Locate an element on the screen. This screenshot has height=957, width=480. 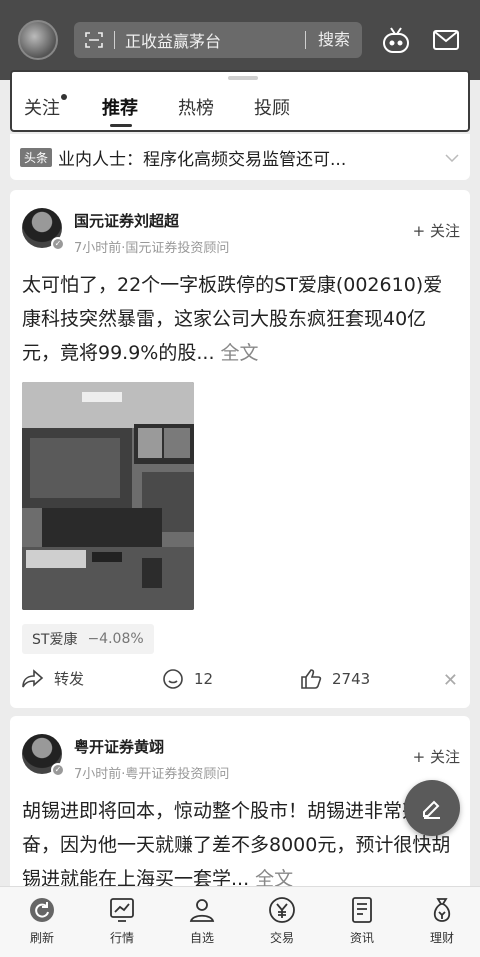
top-bar: 正收益赢茅台 搜索 is located at coordinates (240, 40).